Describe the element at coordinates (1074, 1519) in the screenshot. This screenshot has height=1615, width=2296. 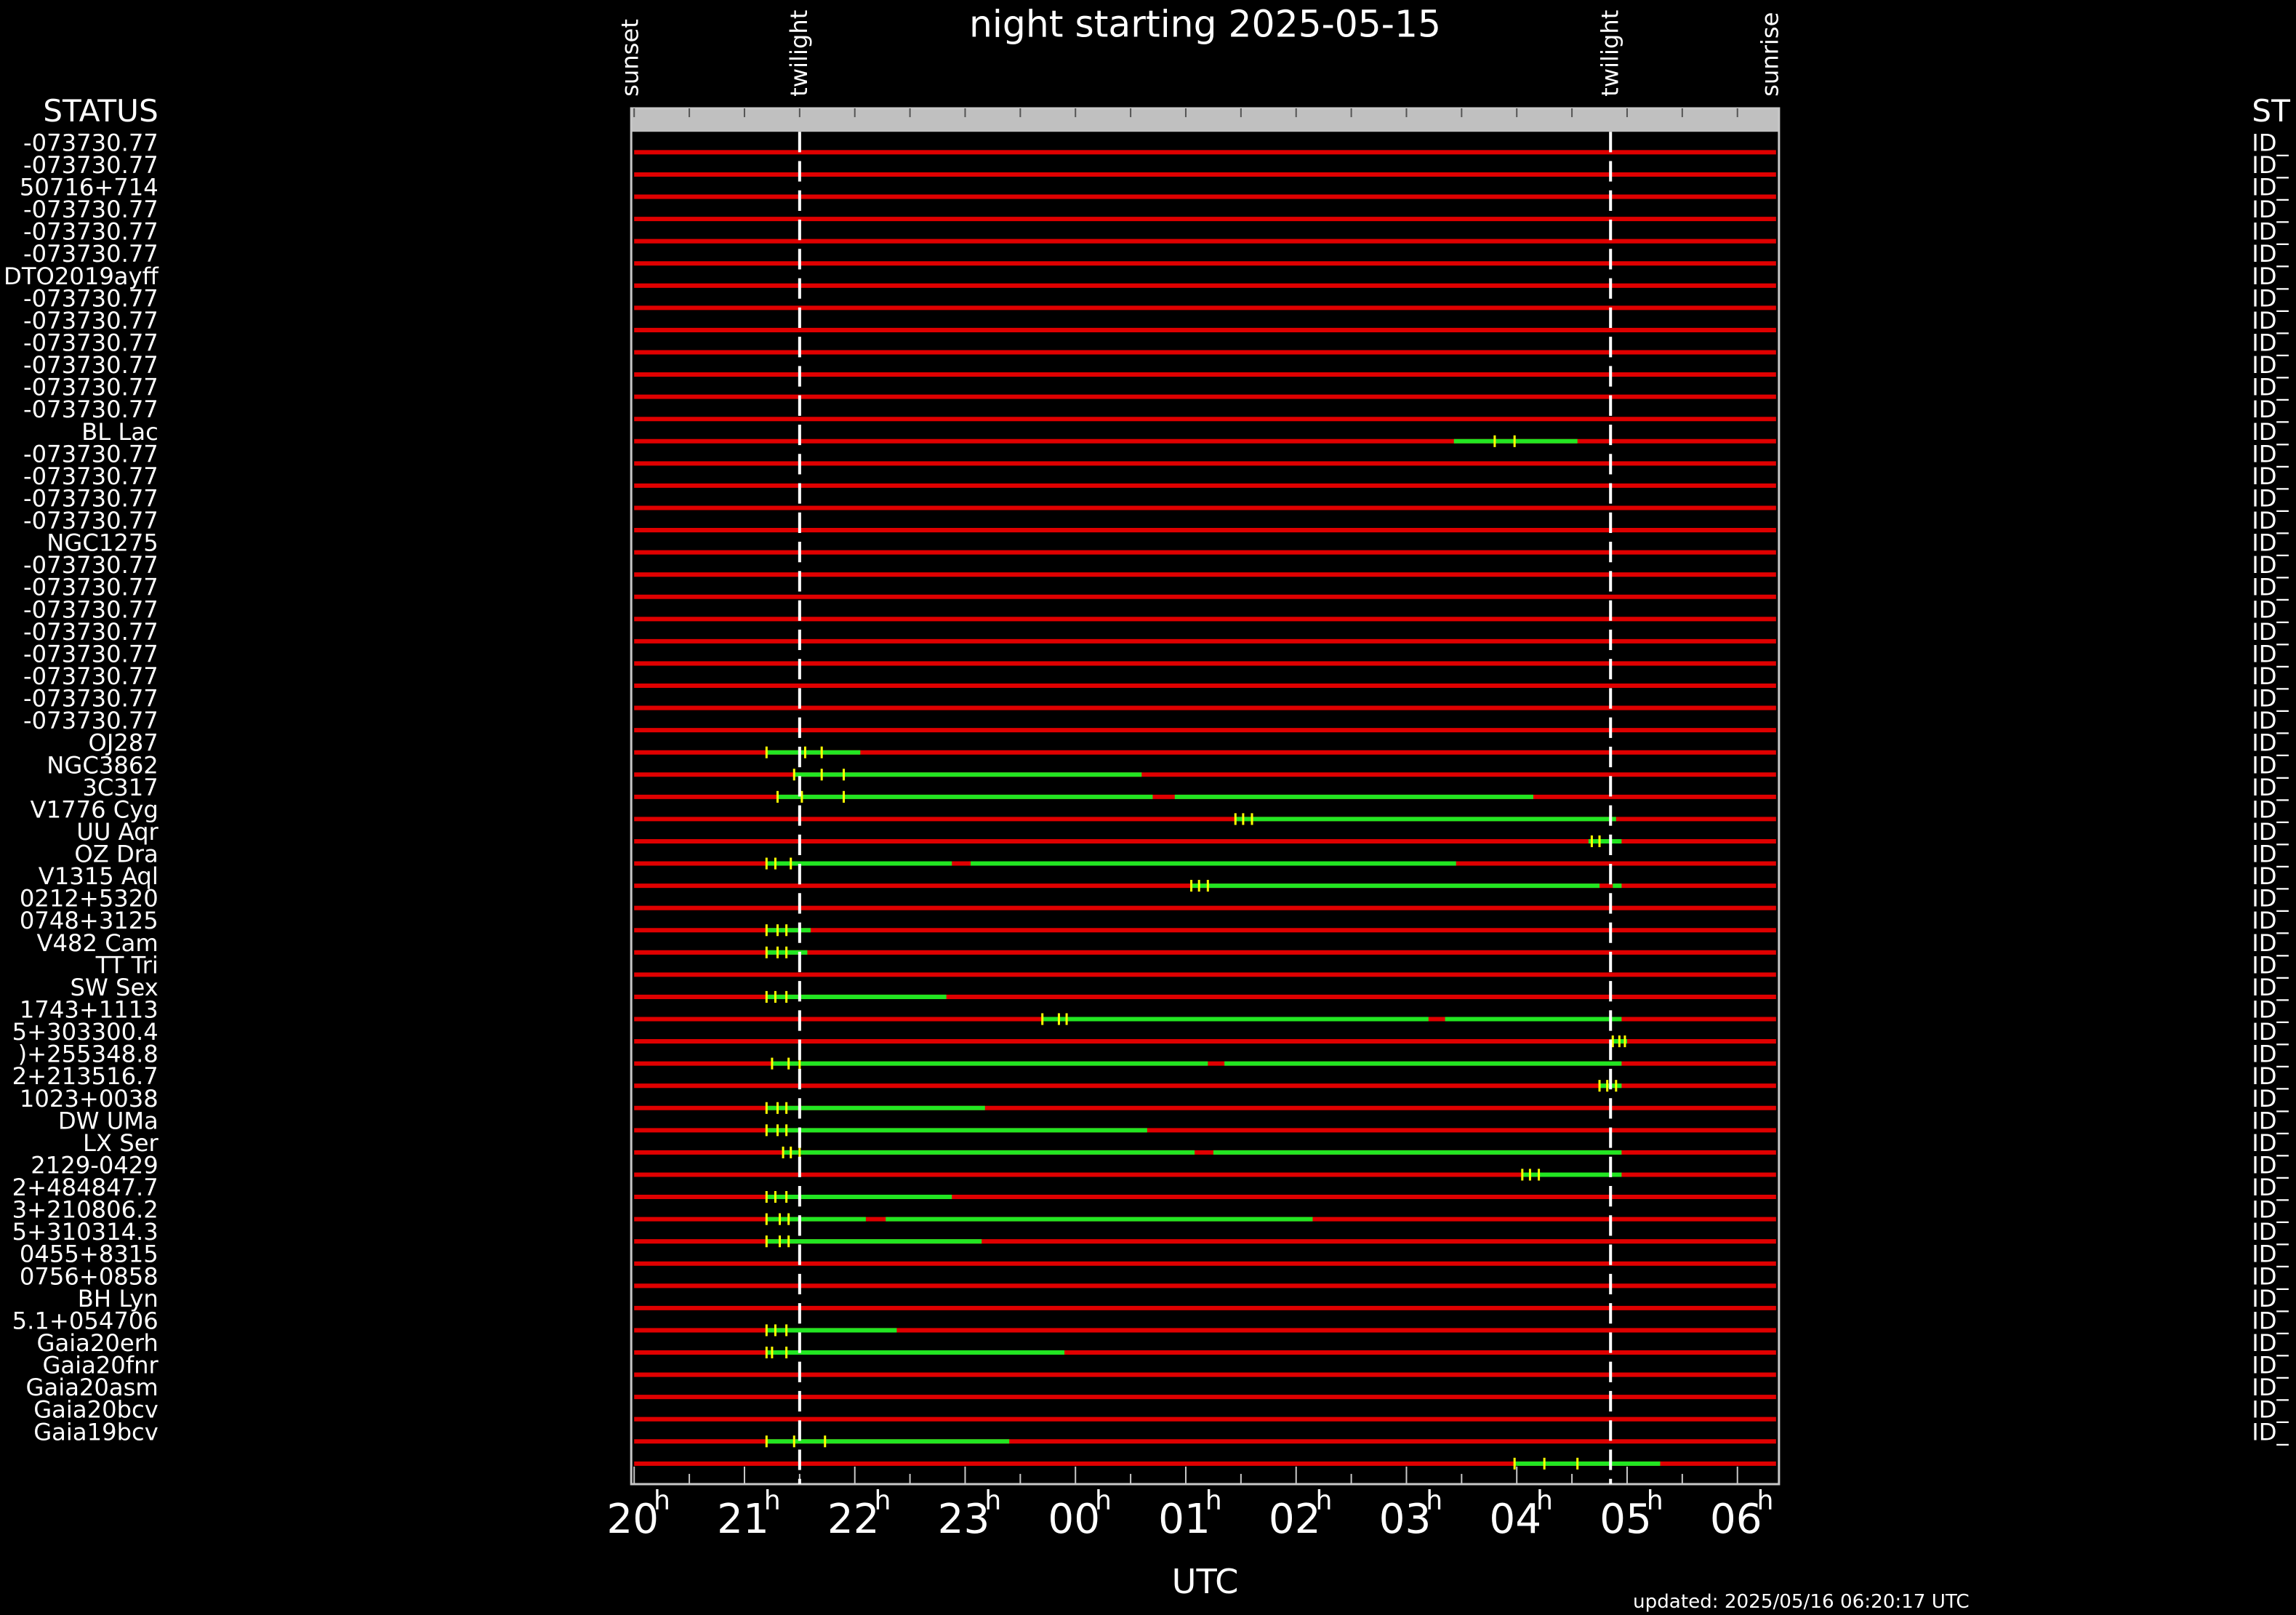
I see `x-tick-label: 00` at that location.